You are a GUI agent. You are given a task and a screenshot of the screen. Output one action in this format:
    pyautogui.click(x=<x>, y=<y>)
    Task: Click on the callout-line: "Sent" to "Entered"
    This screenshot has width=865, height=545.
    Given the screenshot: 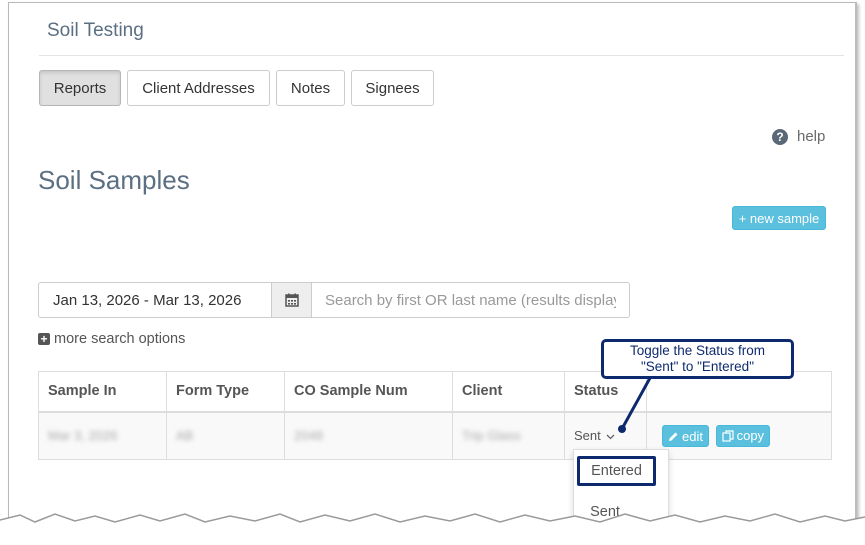 What is the action you would take?
    pyautogui.click(x=697, y=366)
    